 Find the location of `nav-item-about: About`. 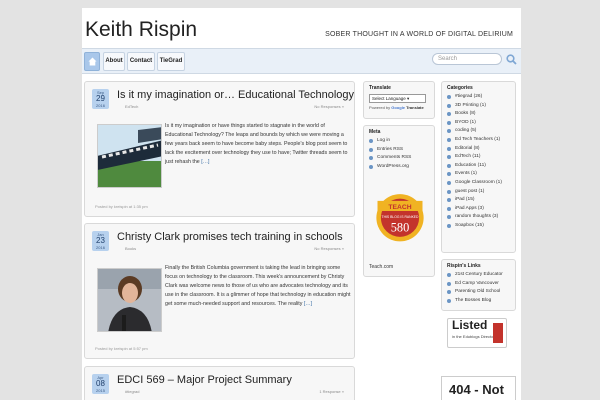

nav-item-about: About is located at coordinates (114, 61).